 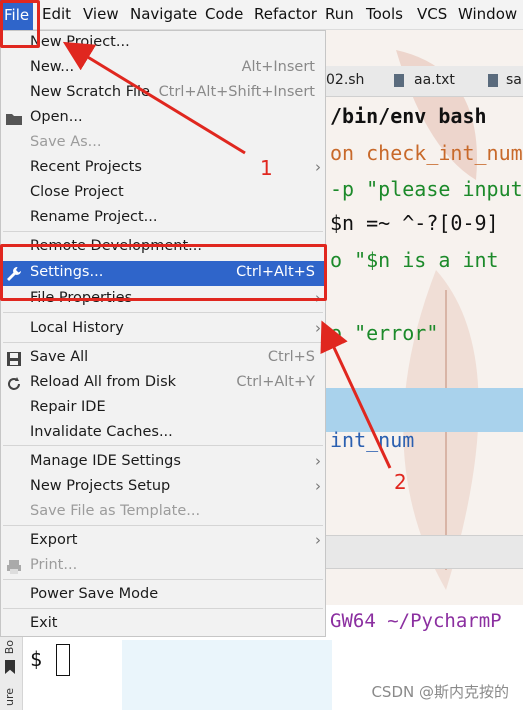 I want to click on watermark: CSDN @斯内克按的, so click(x=440, y=692).